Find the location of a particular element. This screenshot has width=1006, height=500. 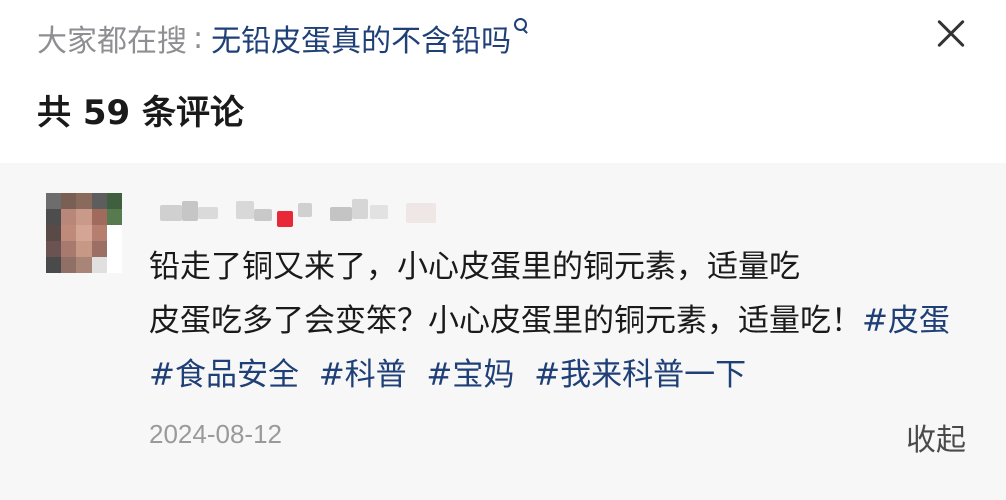

comment-text-line1: 铅走了铜又来了，小心皮蛋里的铜元素，适量吃 is located at coordinates (474, 267).